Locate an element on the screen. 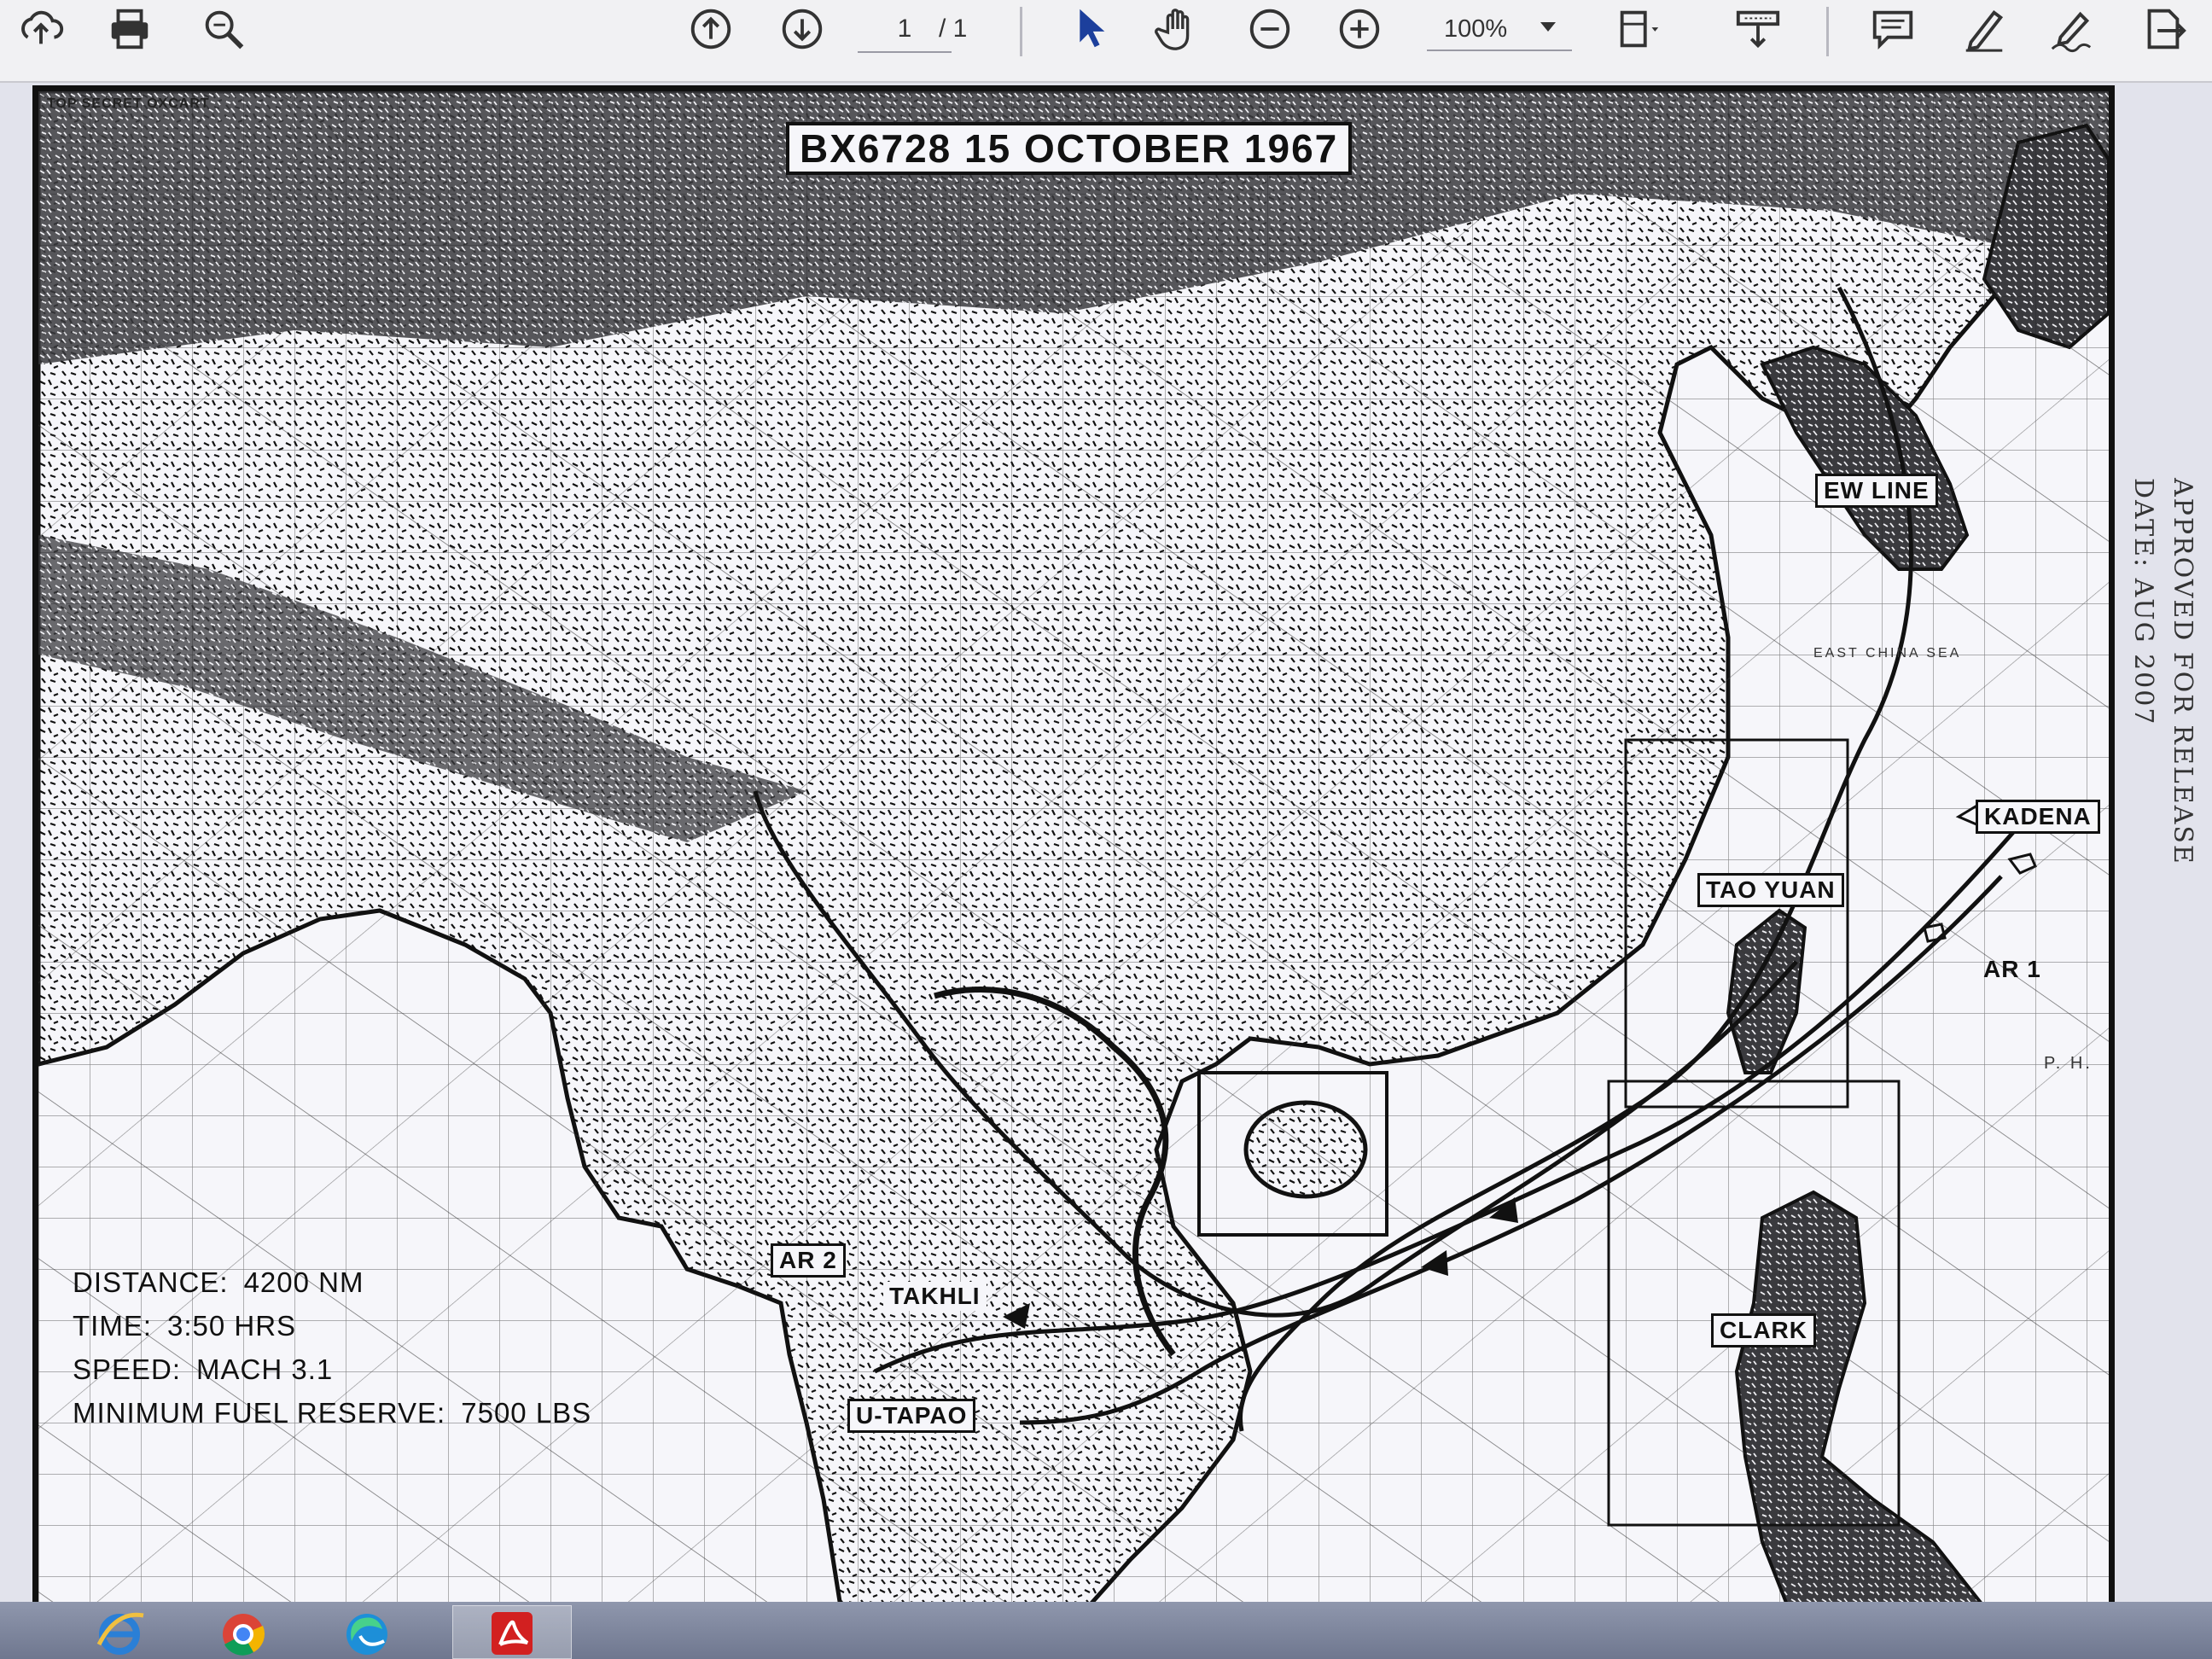 This screenshot has height=1659, width=2212. label-clark: CLARK is located at coordinates (1763, 1330).